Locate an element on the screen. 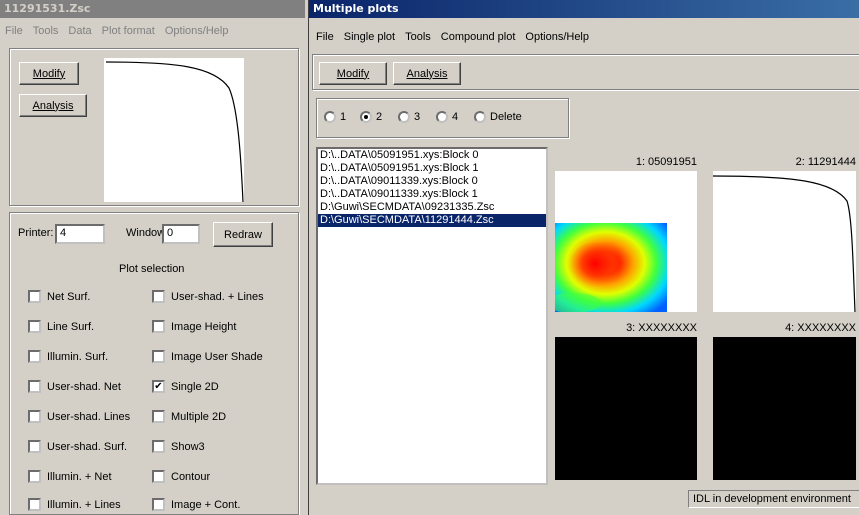 This screenshot has width=859, height=515. menu-single-plot: Single plot is located at coordinates (369, 38).